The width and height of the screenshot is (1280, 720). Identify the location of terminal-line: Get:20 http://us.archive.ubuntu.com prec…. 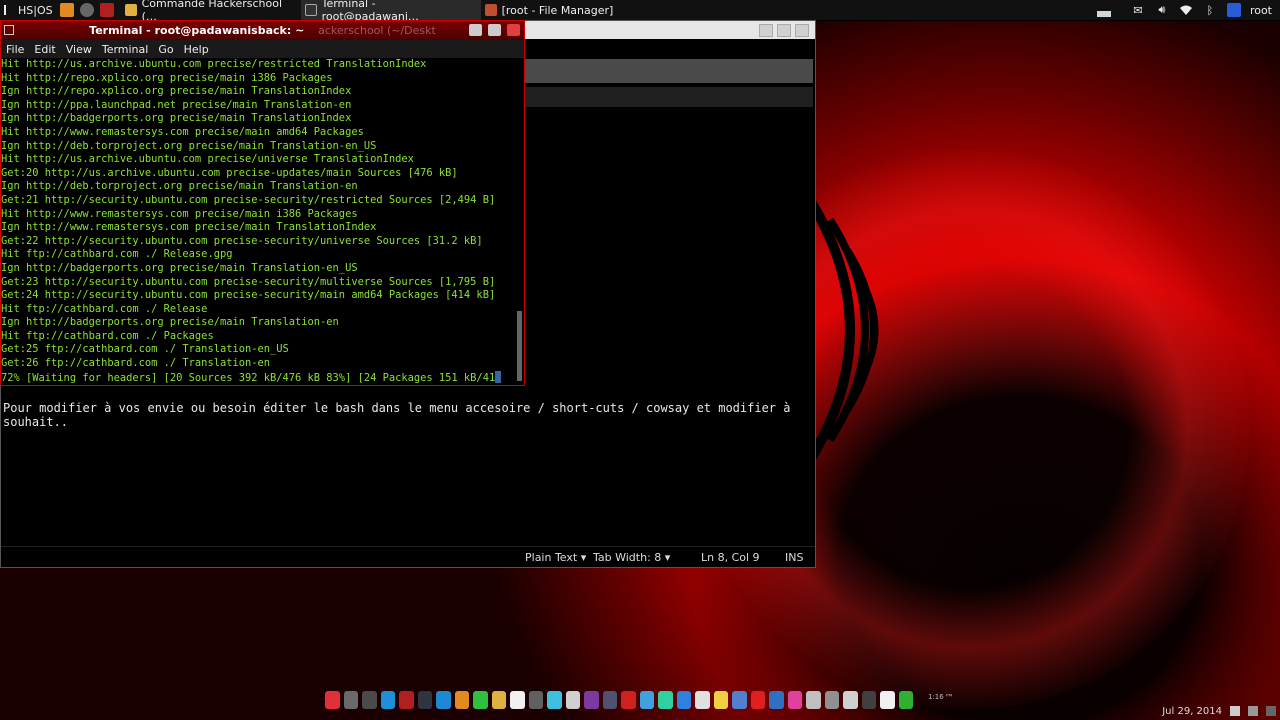
(229, 172).